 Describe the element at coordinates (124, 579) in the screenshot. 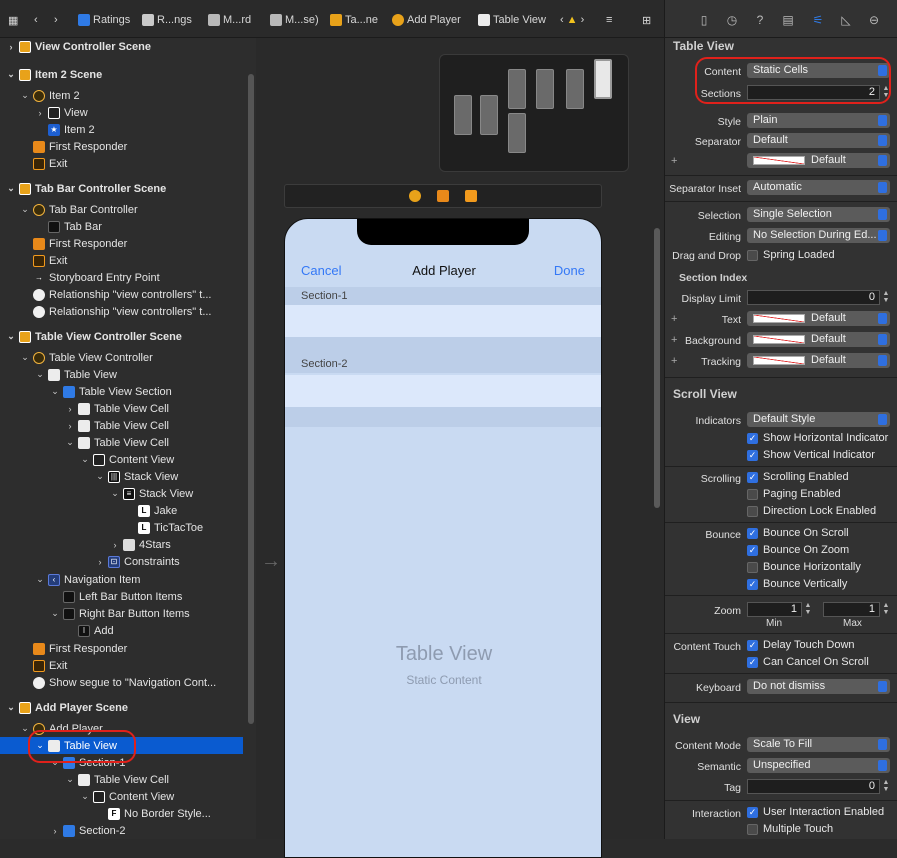

I see `tree-row-navigation-item: ⌄ ‹ Navigation Item` at that location.